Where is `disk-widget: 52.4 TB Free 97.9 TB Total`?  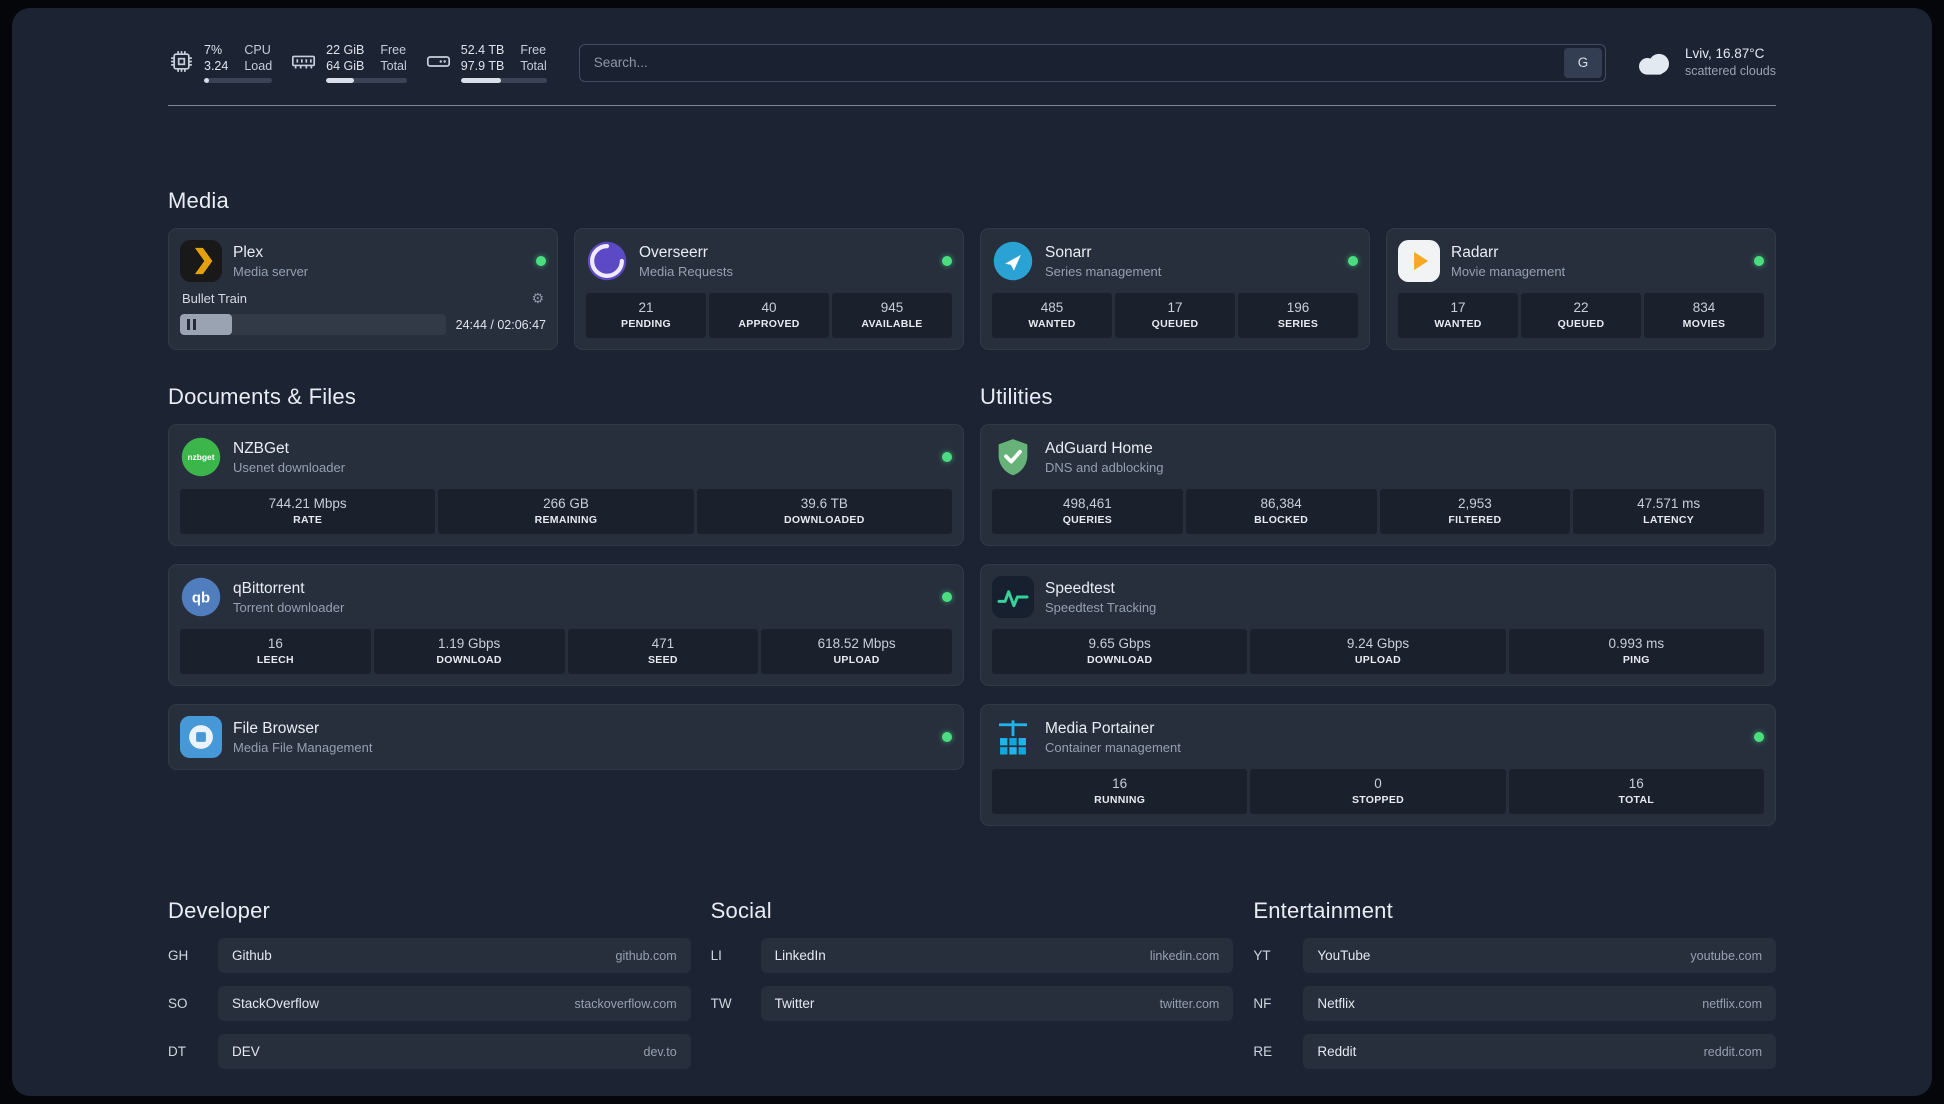 disk-widget: 52.4 TB Free 97.9 TB Total is located at coordinates (486, 62).